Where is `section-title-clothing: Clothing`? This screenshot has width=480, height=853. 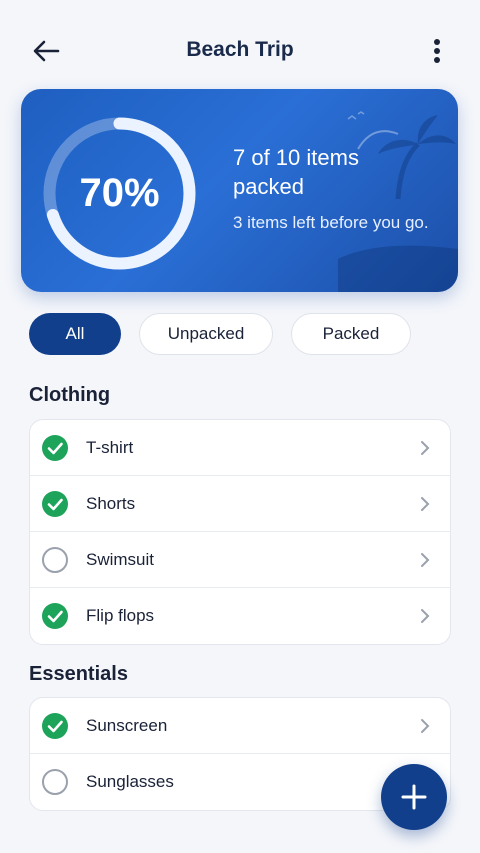
section-title-clothing: Clothing is located at coordinates (70, 395).